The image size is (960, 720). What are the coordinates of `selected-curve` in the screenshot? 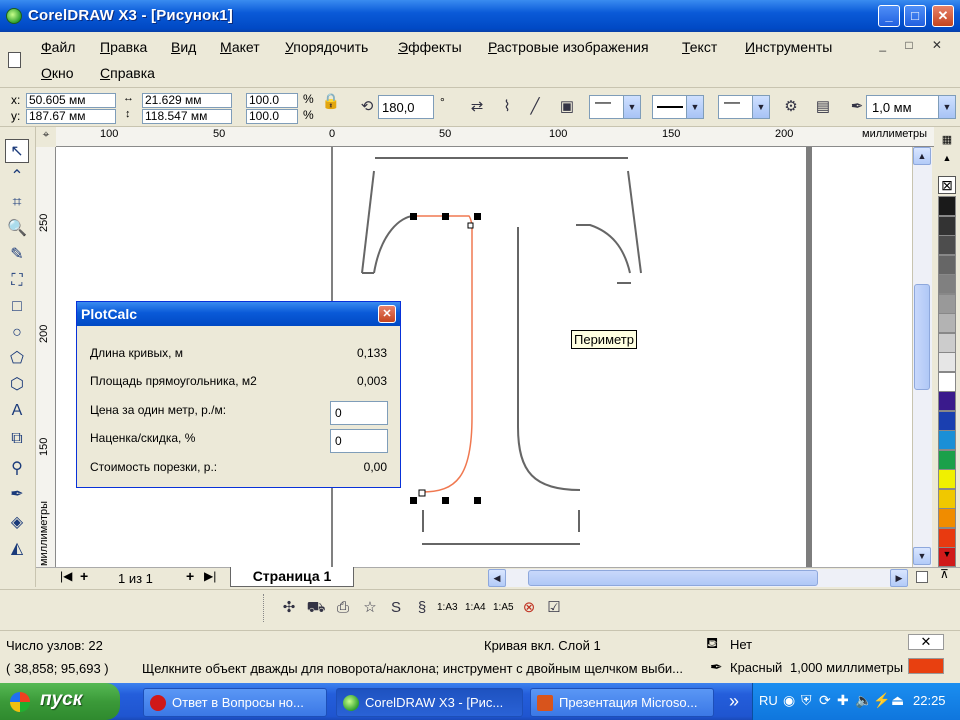 It's located at (443, 354).